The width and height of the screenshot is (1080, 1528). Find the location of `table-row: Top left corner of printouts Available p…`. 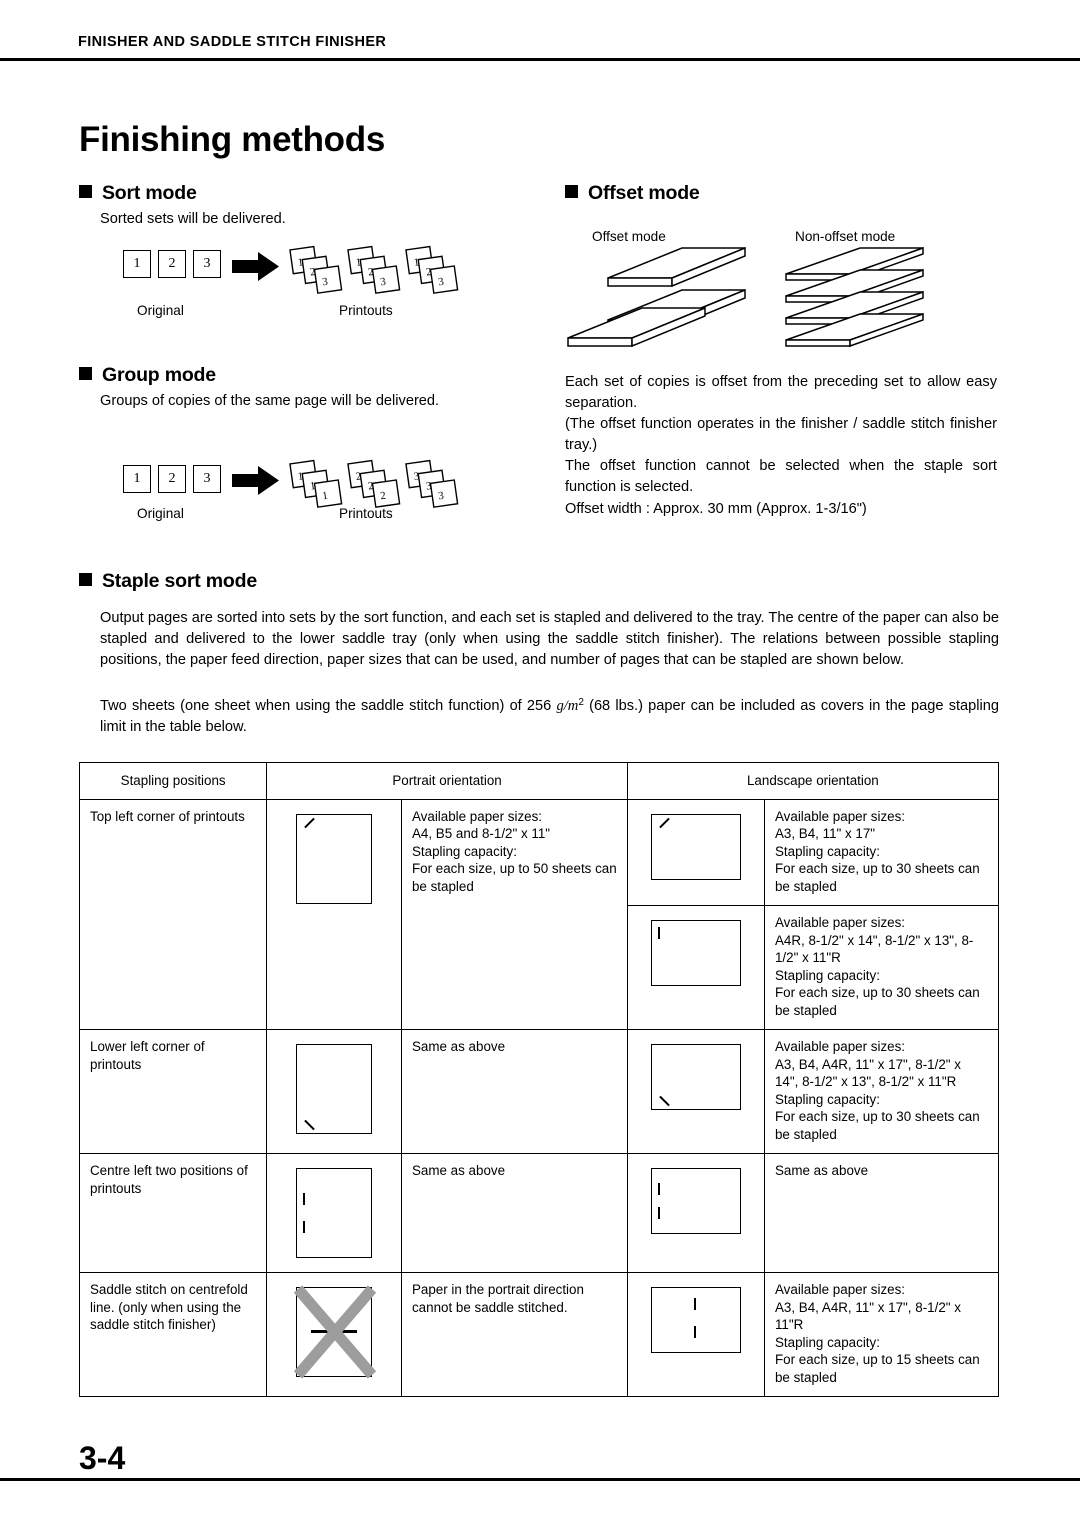

table-row: Top left corner of printouts Available p… is located at coordinates (539, 914).